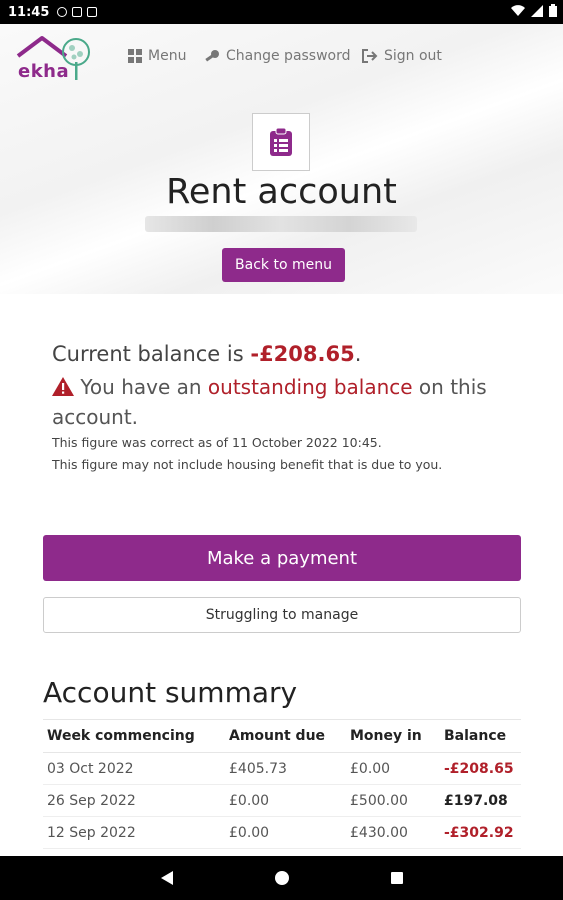 Image resolution: width=563 pixels, height=900 pixels. I want to click on balance-amount: -£208.65, so click(302, 354).